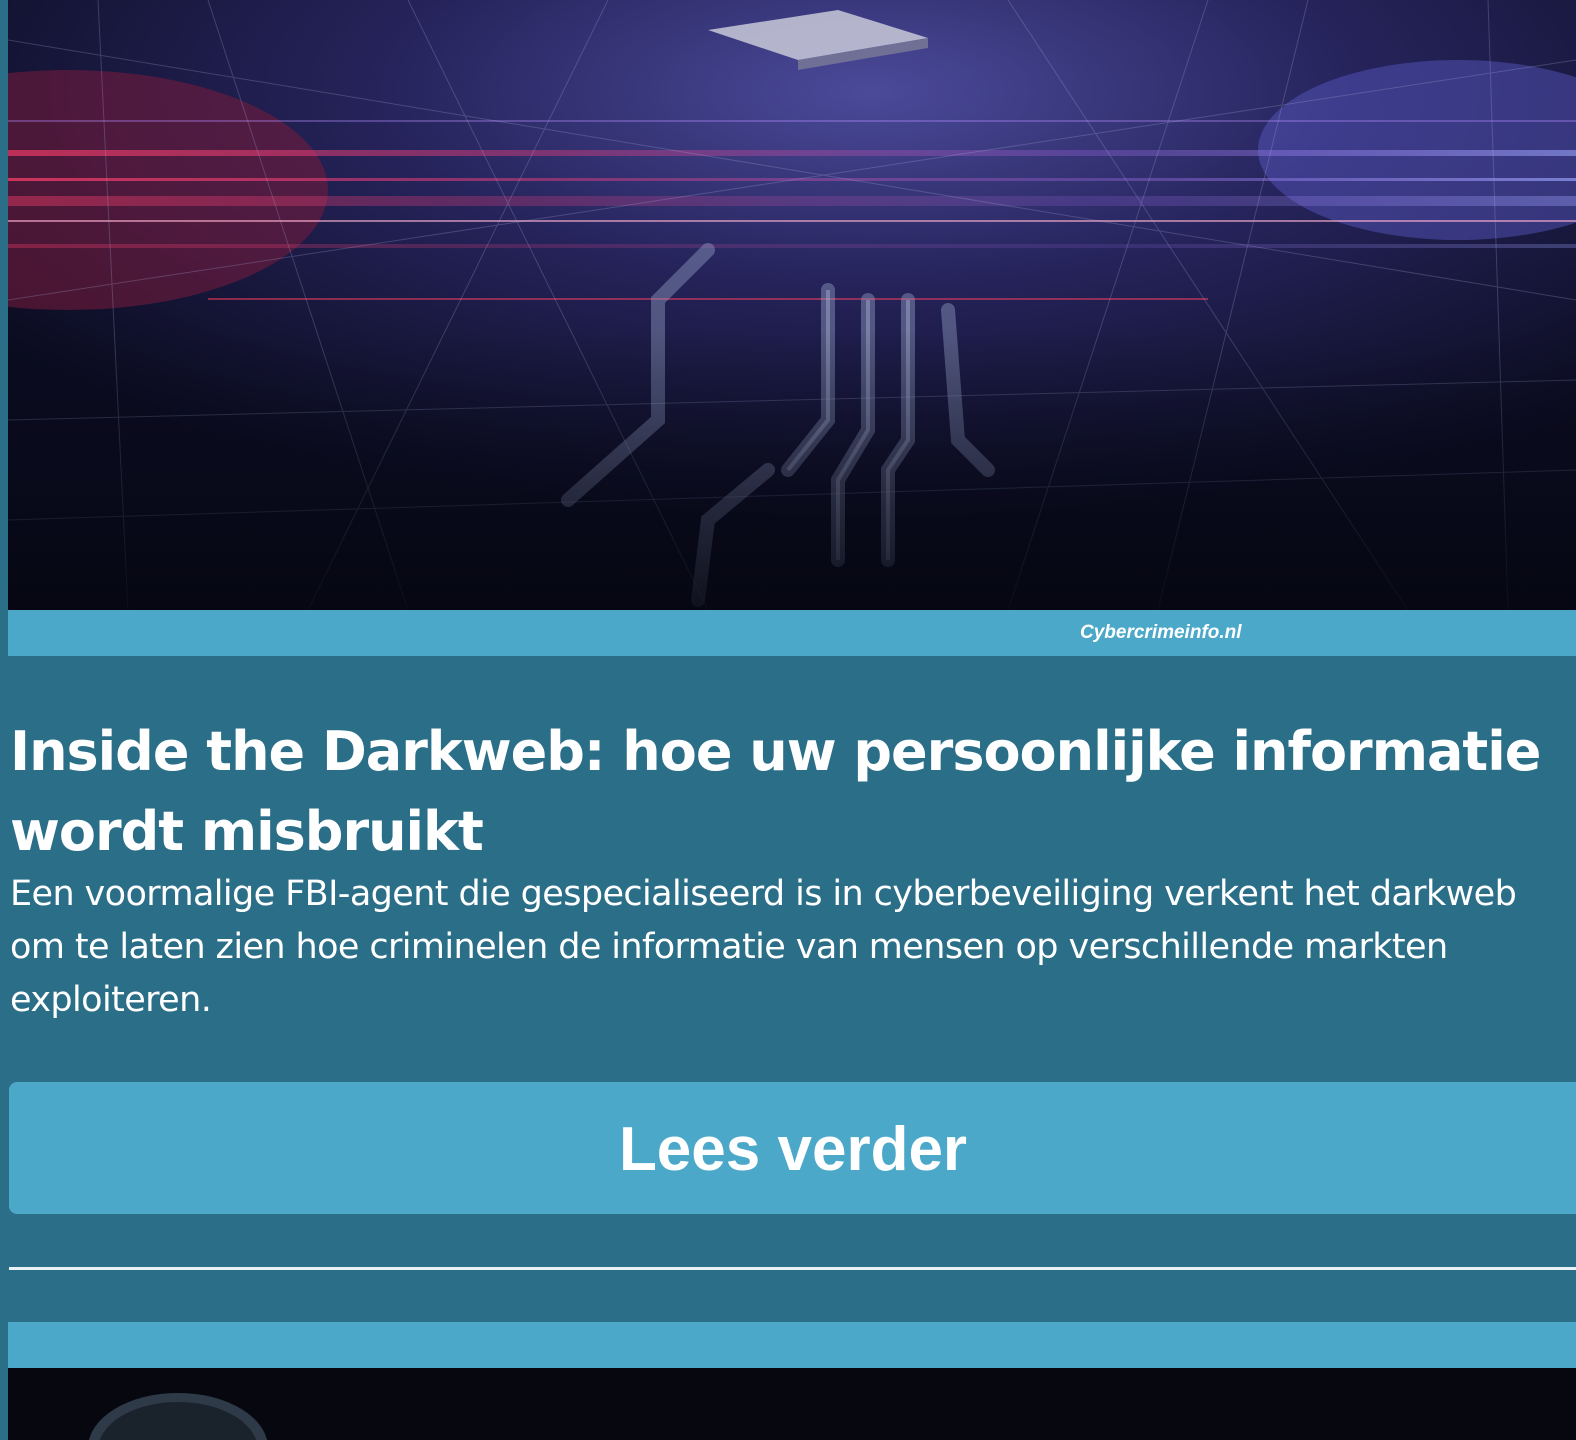 This screenshot has height=1440, width=1576. Describe the element at coordinates (792, 1345) in the screenshot. I see `next-article-top-bar` at that location.